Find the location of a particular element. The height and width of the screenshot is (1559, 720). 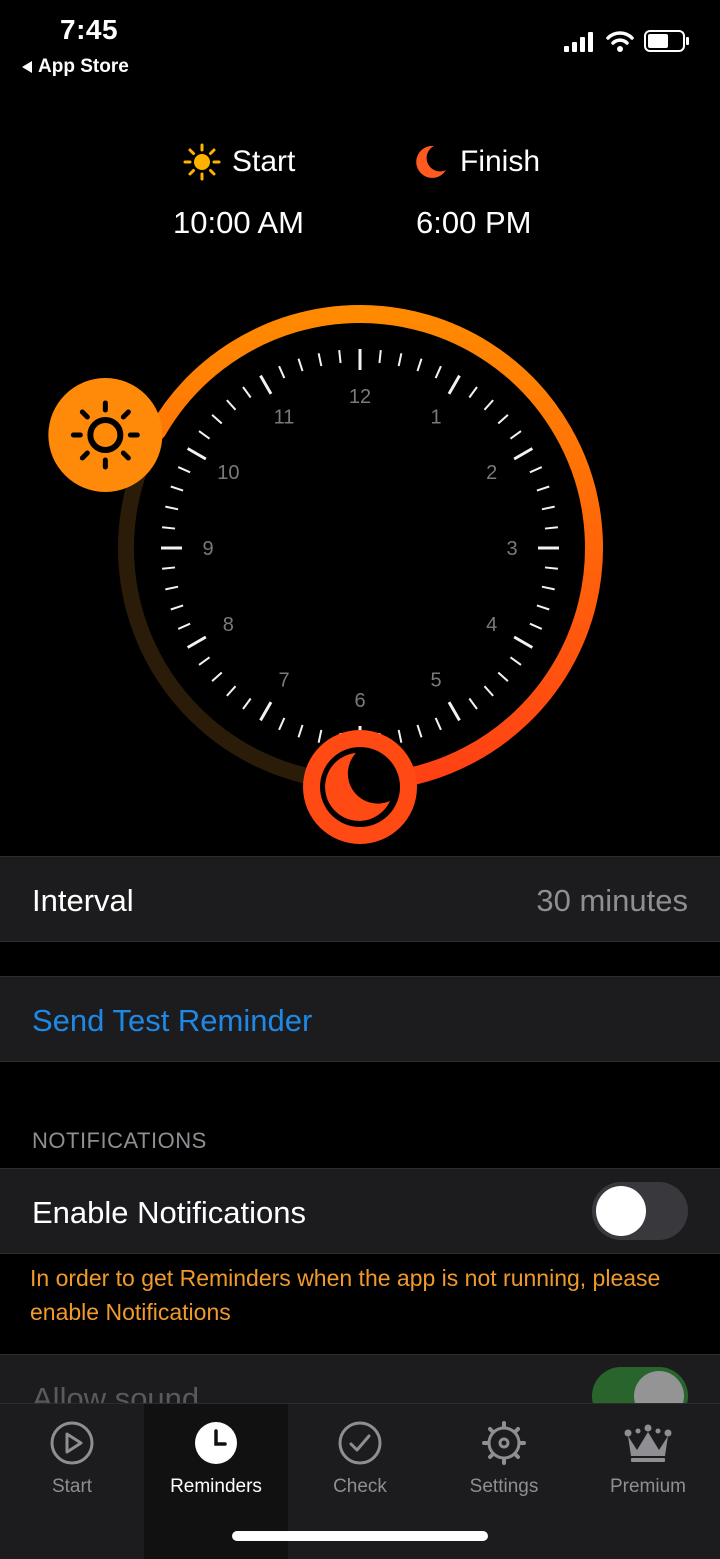

dial-hour-label: 8 is located at coordinates (228, 625).